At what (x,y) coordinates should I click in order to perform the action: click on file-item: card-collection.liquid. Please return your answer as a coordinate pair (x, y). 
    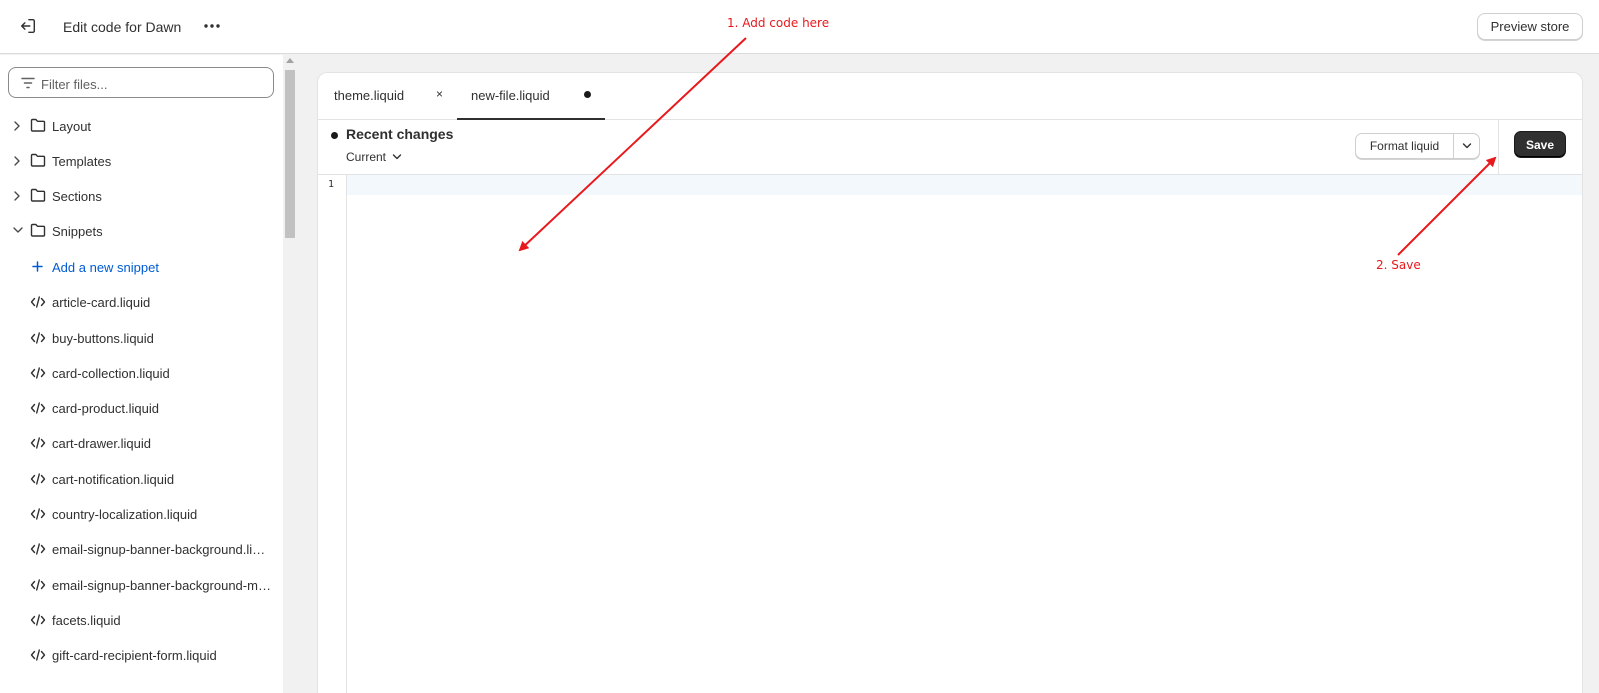
    Looking at the image, I should click on (141, 373).